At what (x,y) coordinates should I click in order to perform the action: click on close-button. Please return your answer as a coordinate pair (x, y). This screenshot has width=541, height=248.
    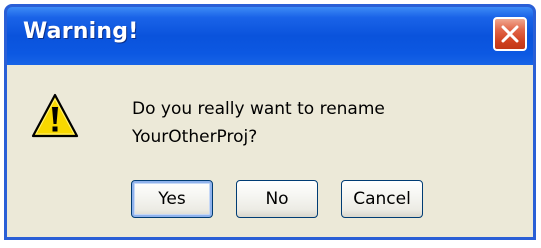
    Looking at the image, I should click on (510, 34).